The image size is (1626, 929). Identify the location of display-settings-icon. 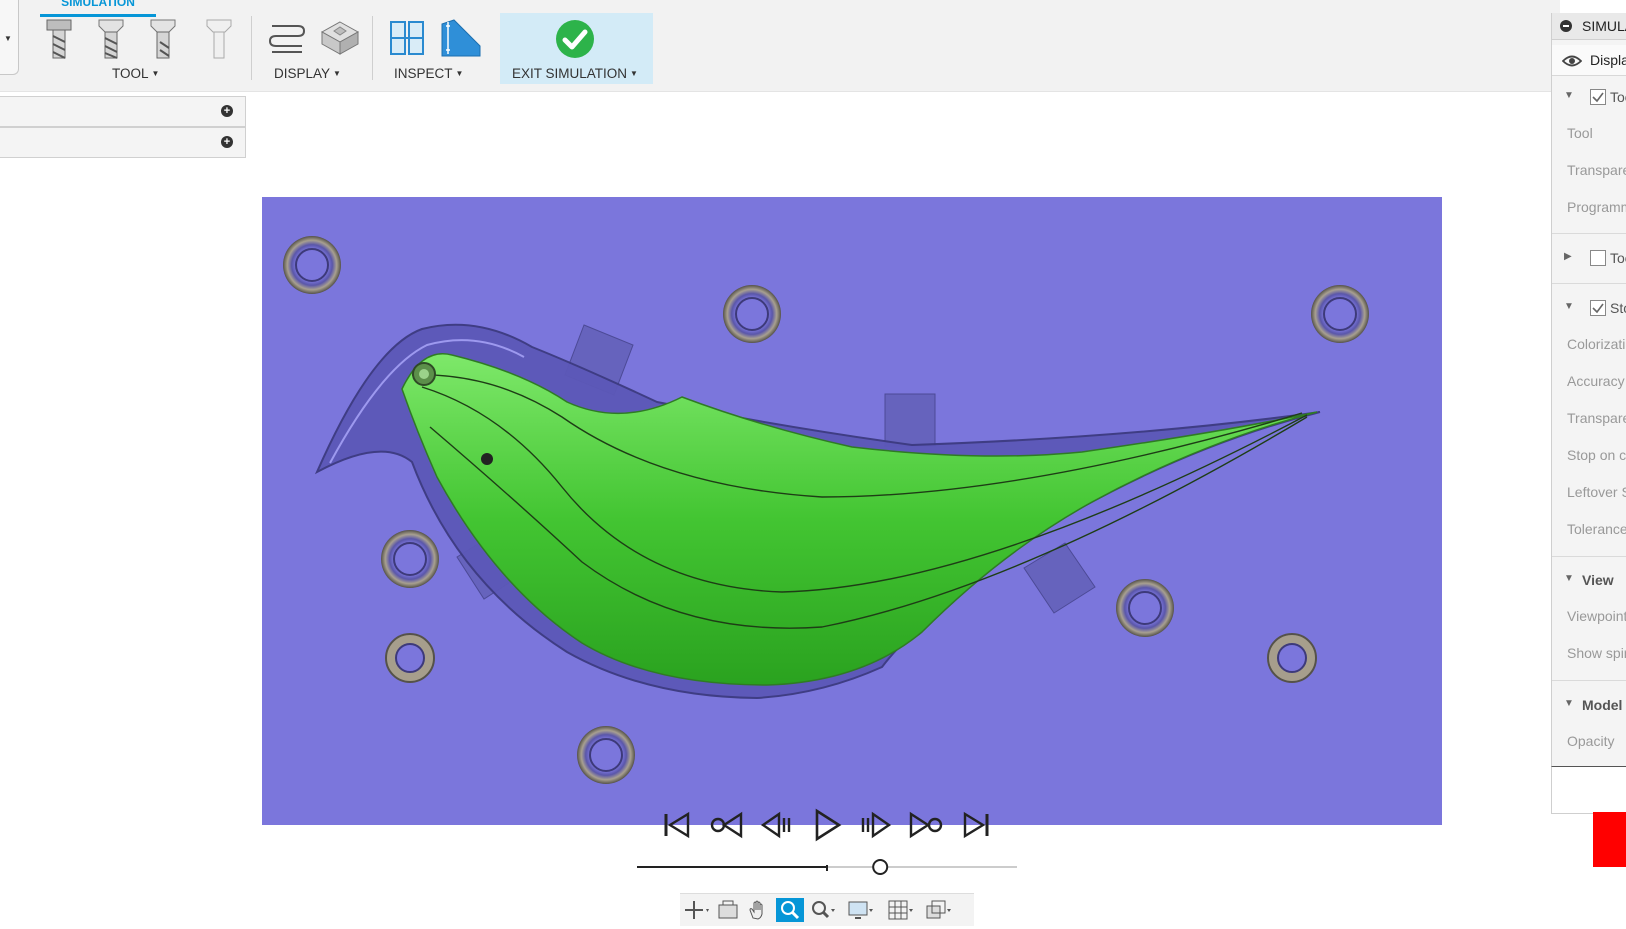
(860, 910).